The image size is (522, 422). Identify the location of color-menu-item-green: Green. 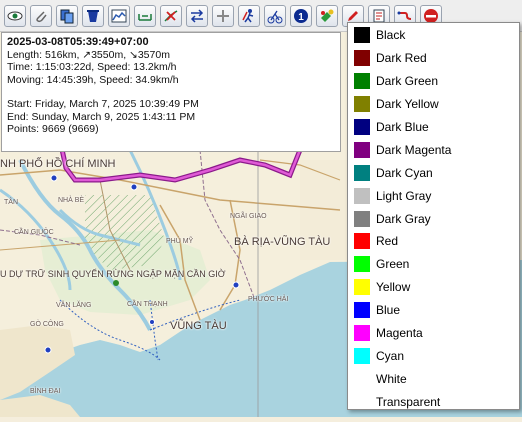
(433, 264).